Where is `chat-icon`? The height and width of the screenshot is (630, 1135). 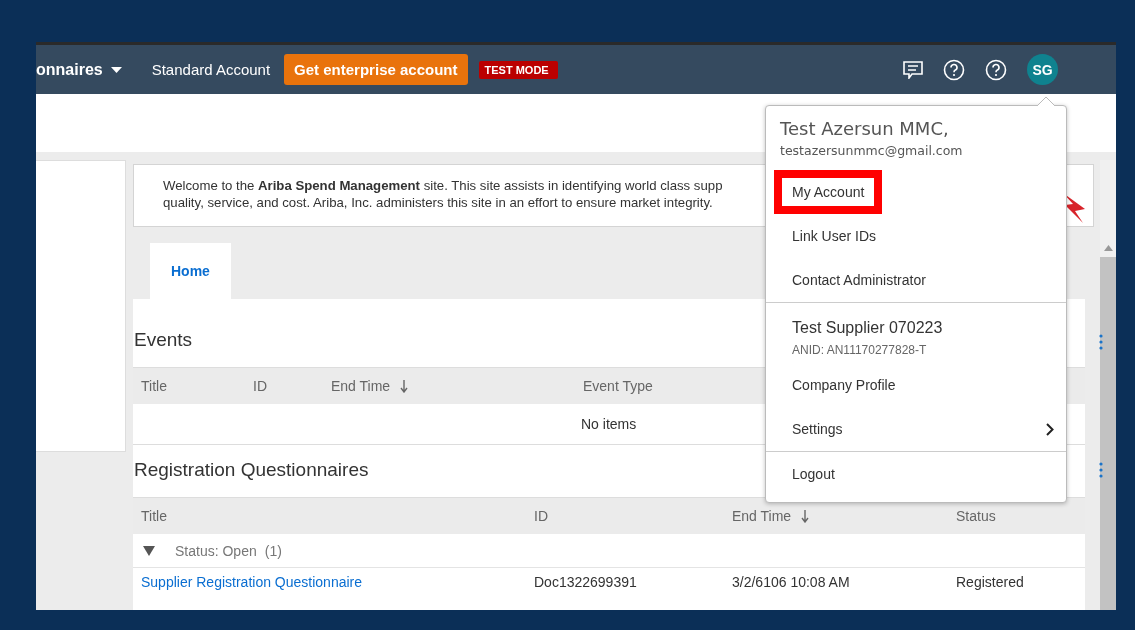 chat-icon is located at coordinates (913, 69).